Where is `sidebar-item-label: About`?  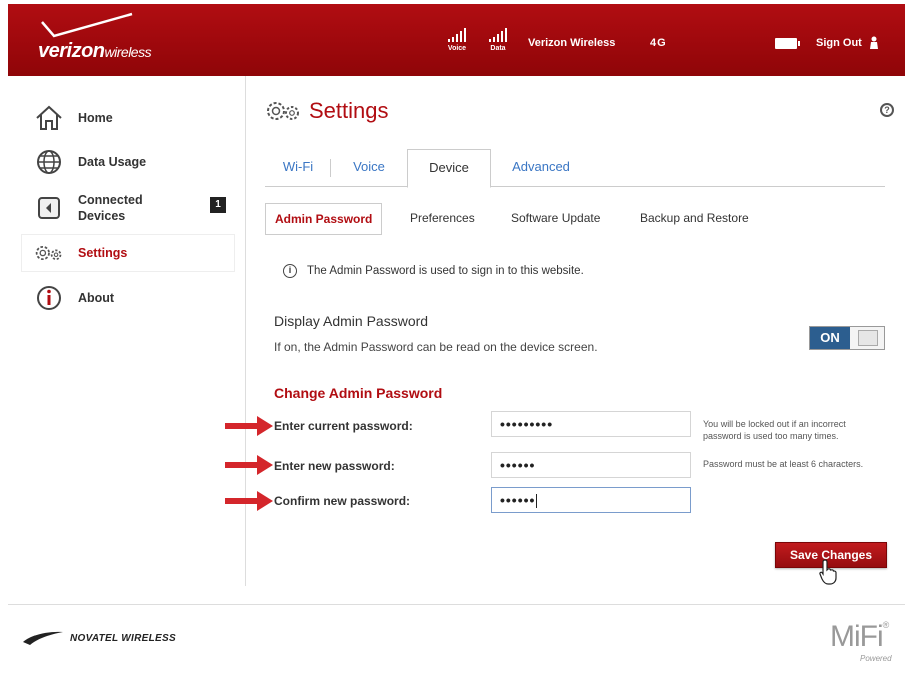 sidebar-item-label: About is located at coordinates (96, 298).